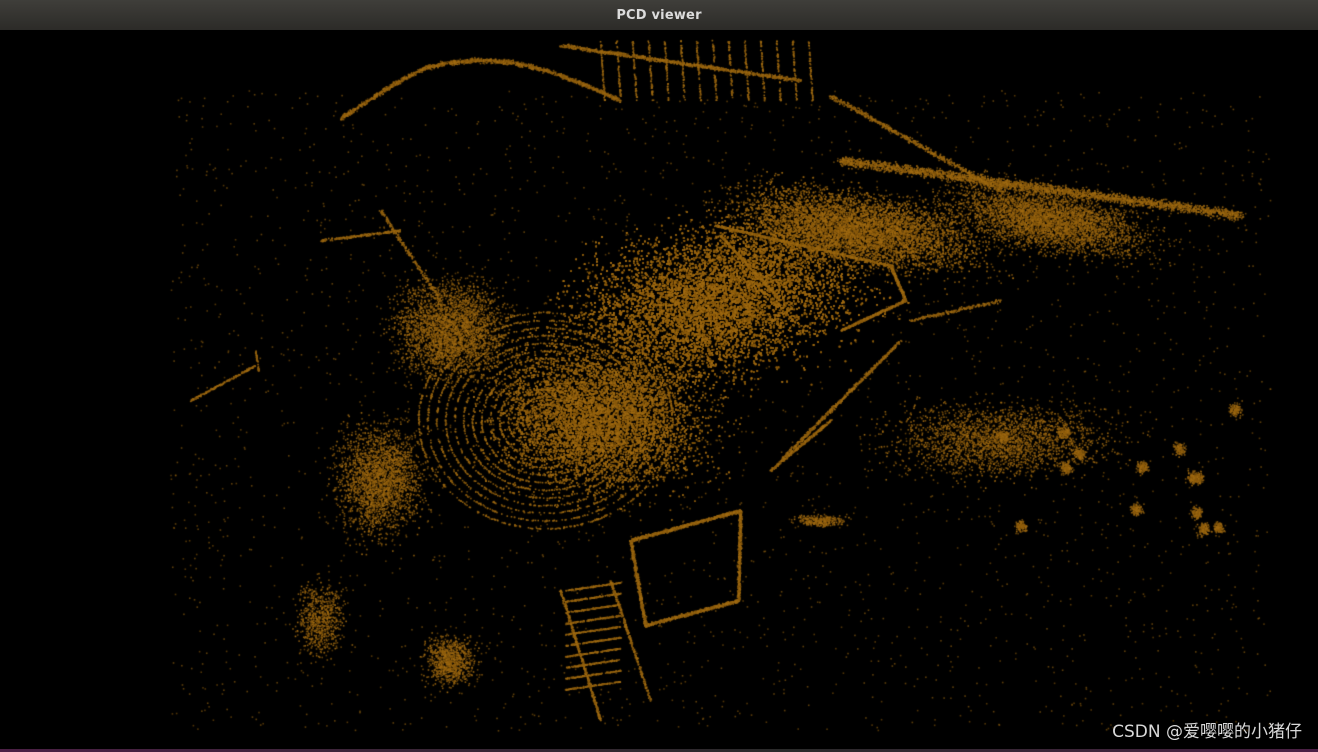  Describe the element at coordinates (1207, 732) in the screenshot. I see `watermark: CSDN @爱嘤嘤的小猪仔` at that location.